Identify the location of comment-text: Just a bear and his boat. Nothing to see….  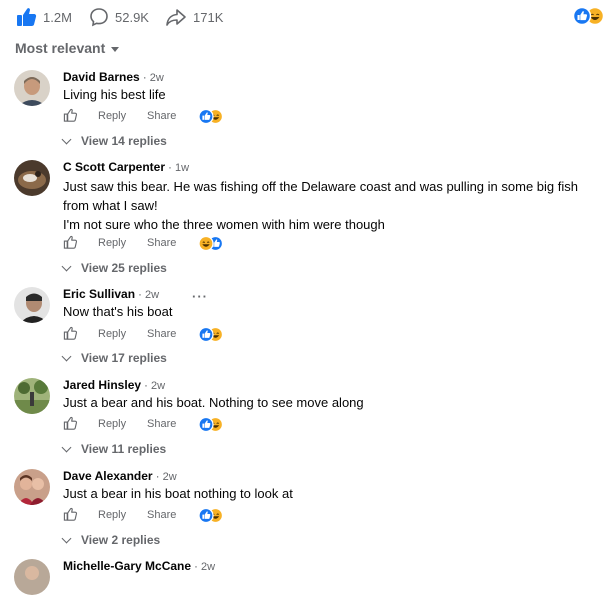
(333, 402).